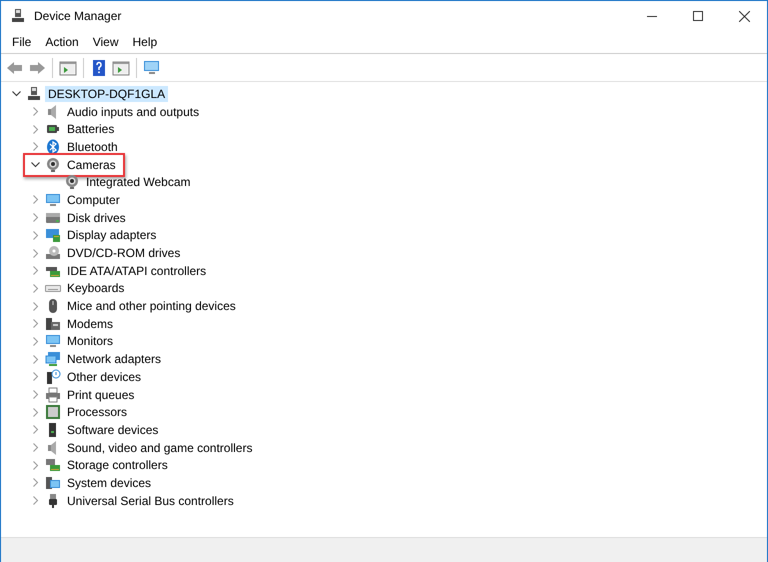 The image size is (768, 562). I want to click on maximize-icon, so click(698, 16).